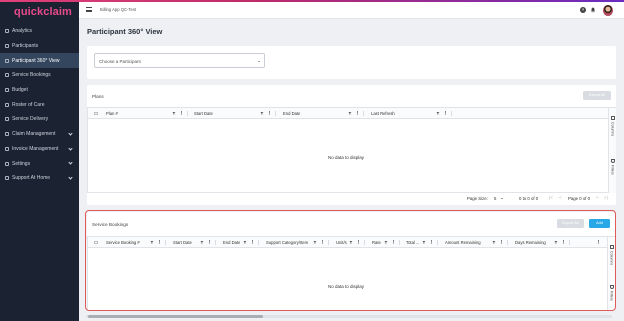 Image resolution: width=624 pixels, height=321 pixels. What do you see at coordinates (118, 9) in the screenshot?
I see `breadcrumb: Billing App QC-Test` at bounding box center [118, 9].